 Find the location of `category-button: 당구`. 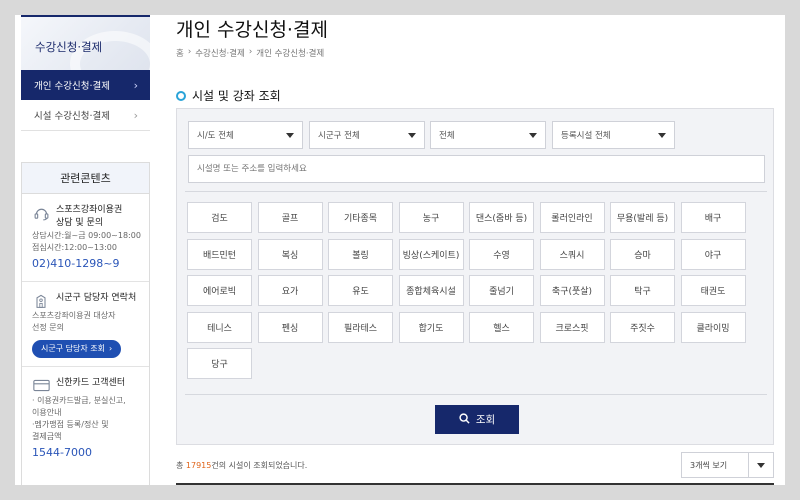

category-button: 당구 is located at coordinates (219, 363).